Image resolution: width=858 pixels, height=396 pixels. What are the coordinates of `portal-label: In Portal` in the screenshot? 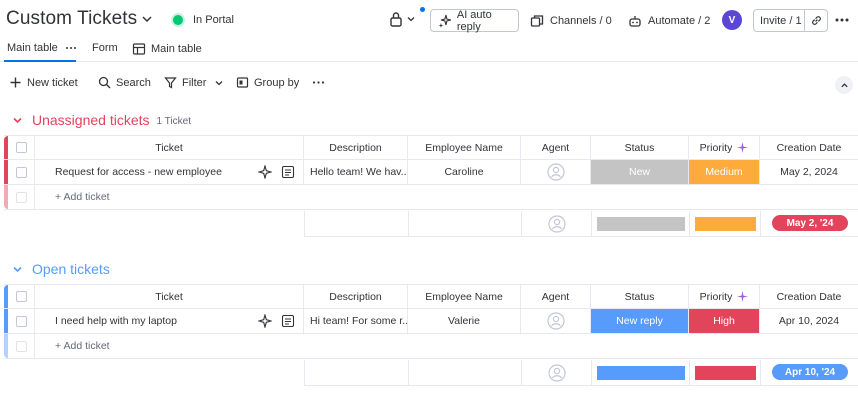 It's located at (213, 20).